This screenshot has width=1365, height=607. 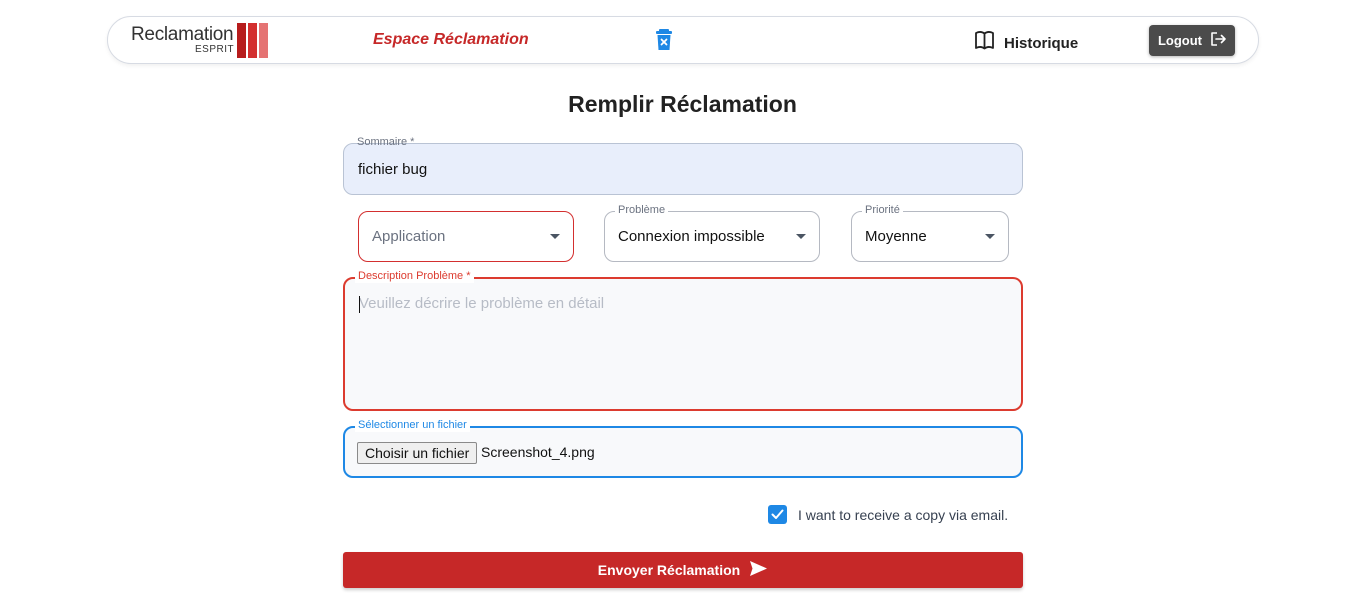 I want to click on probleme-select: Problème Connexion impossible, so click(x=712, y=232).